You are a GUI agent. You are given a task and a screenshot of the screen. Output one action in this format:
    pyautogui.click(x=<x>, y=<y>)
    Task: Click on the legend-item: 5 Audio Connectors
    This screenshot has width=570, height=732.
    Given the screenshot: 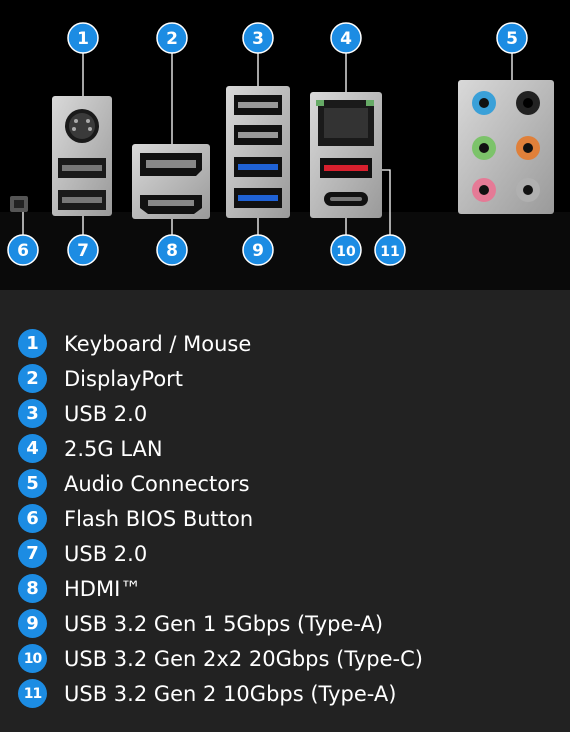 What is the action you would take?
    pyautogui.click(x=220, y=483)
    